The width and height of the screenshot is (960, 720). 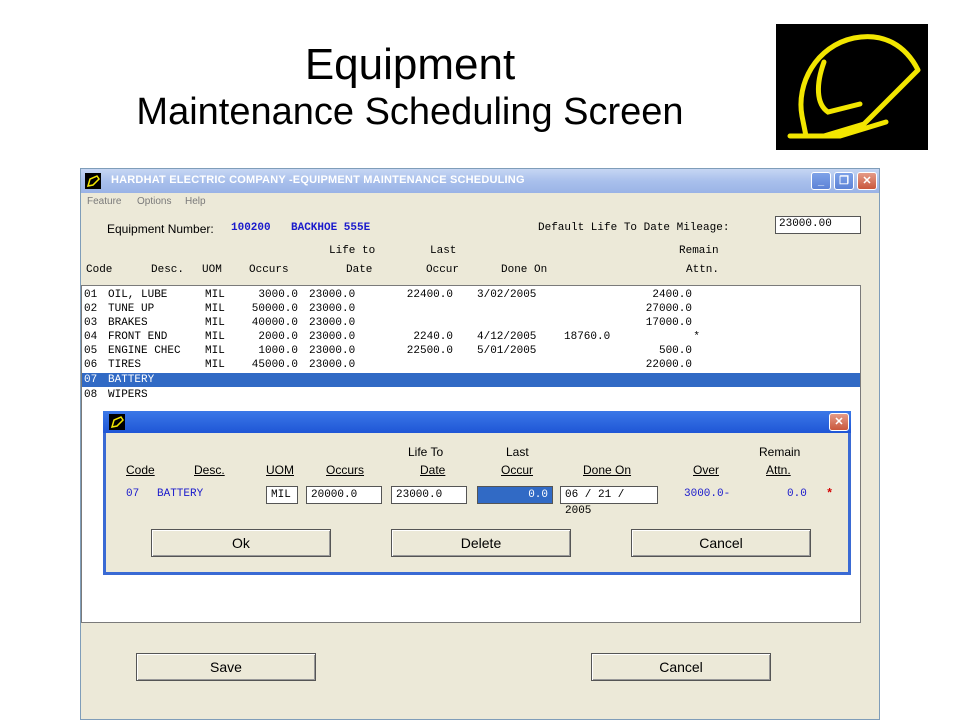 I want to click on save-button: Save, so click(x=226, y=667).